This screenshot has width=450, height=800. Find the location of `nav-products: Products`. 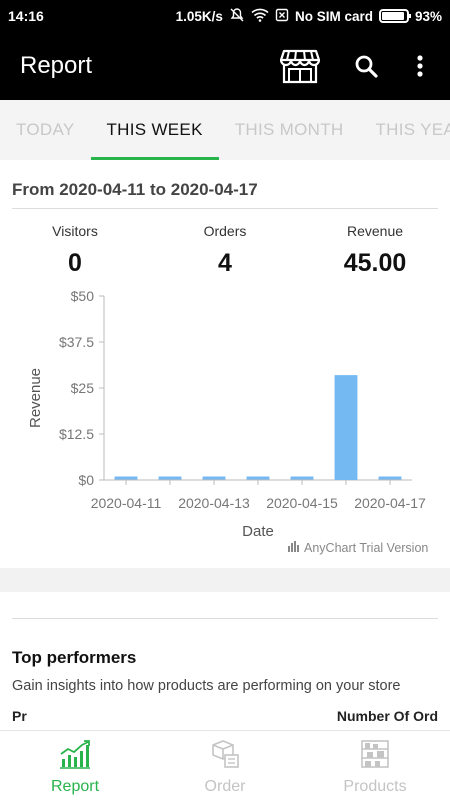

nav-products: Products is located at coordinates (375, 765).